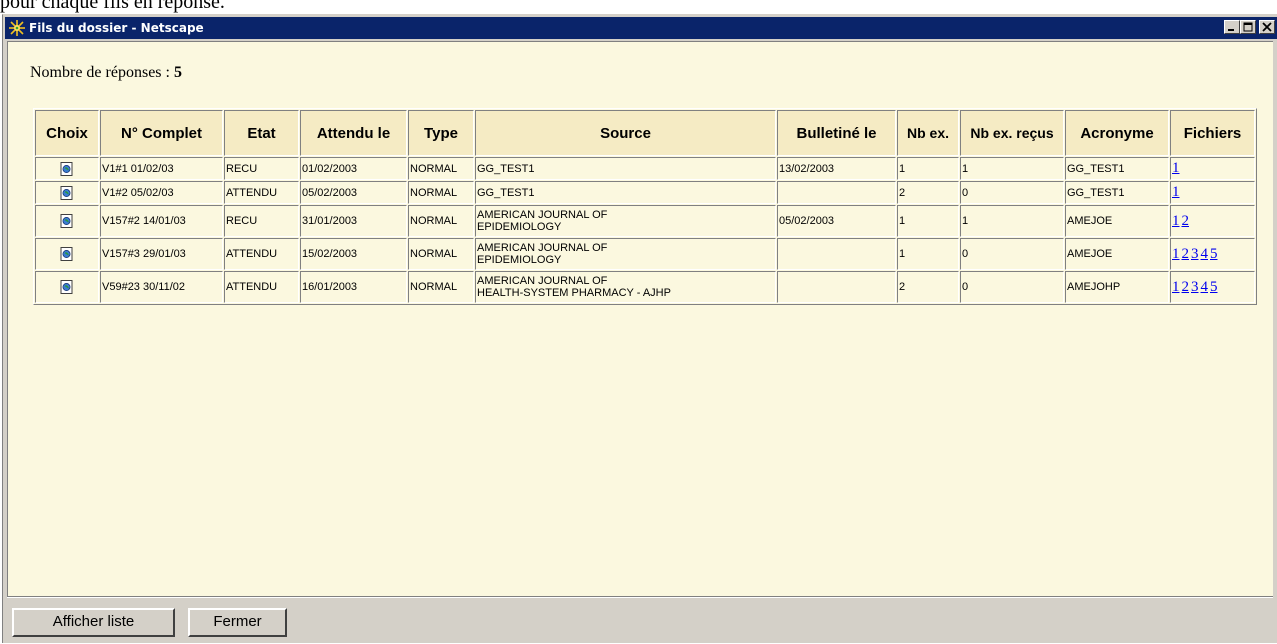  What do you see at coordinates (353, 221) in the screenshot?
I see `attendu-cell: 31/01/2003` at bounding box center [353, 221].